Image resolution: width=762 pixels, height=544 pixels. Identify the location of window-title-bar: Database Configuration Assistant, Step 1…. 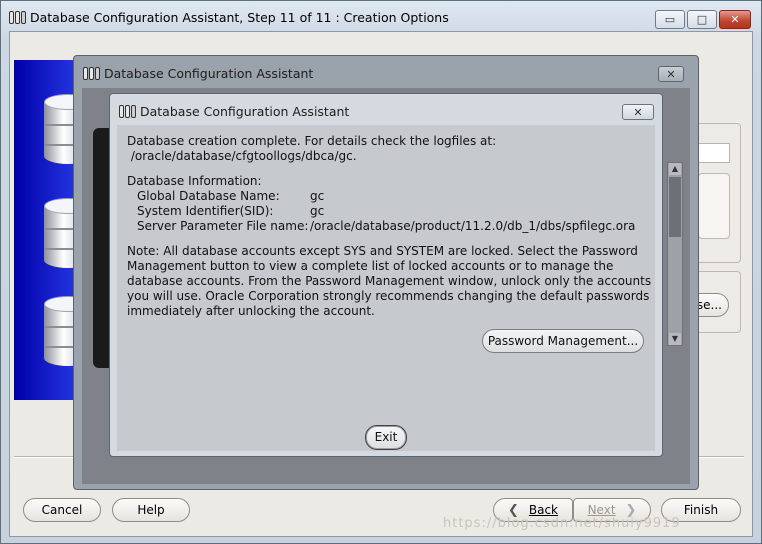
(229, 17).